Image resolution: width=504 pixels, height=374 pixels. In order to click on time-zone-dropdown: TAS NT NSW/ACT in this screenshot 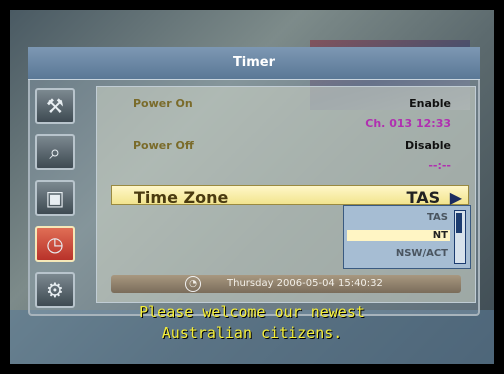, I will do `click(407, 237)`.